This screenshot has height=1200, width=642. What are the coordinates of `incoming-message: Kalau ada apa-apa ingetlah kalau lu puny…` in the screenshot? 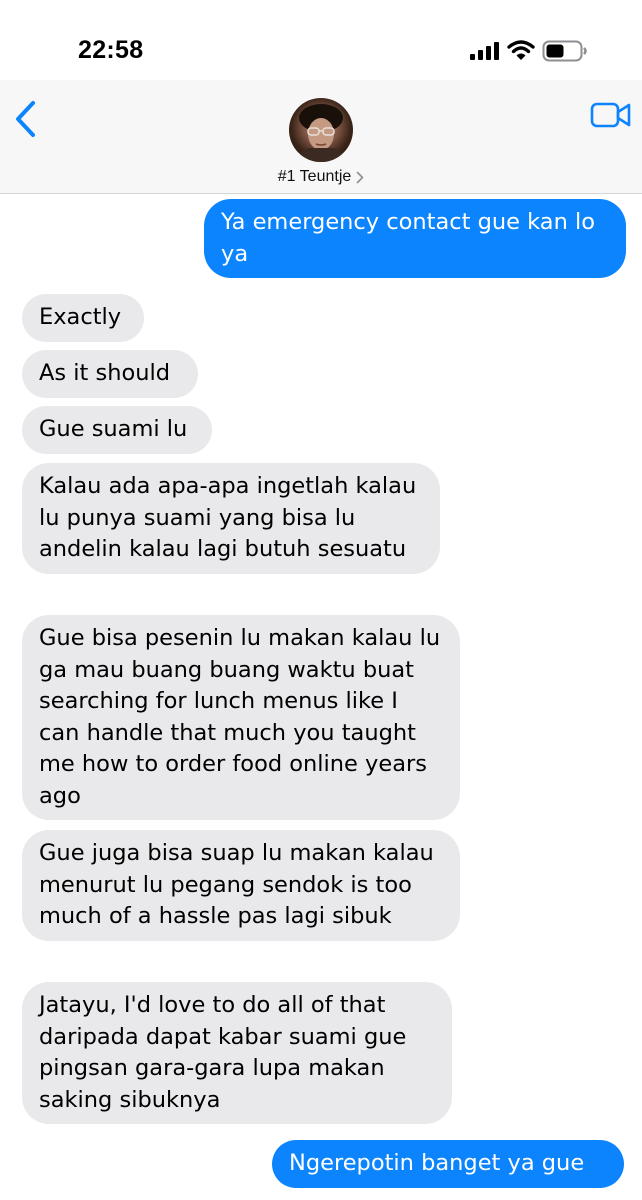 It's located at (231, 518).